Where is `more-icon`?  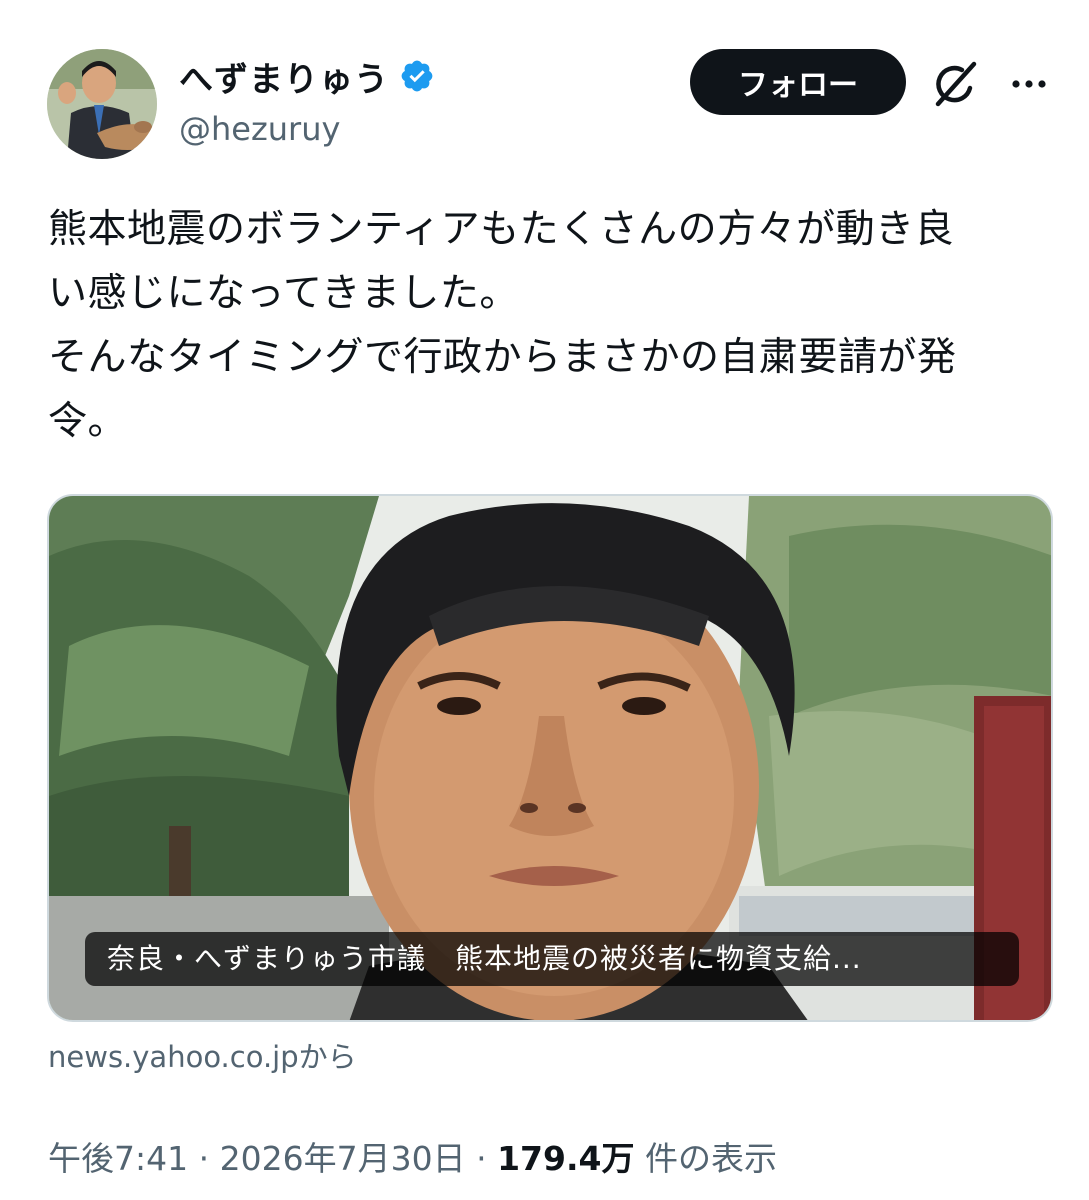 more-icon is located at coordinates (1029, 84).